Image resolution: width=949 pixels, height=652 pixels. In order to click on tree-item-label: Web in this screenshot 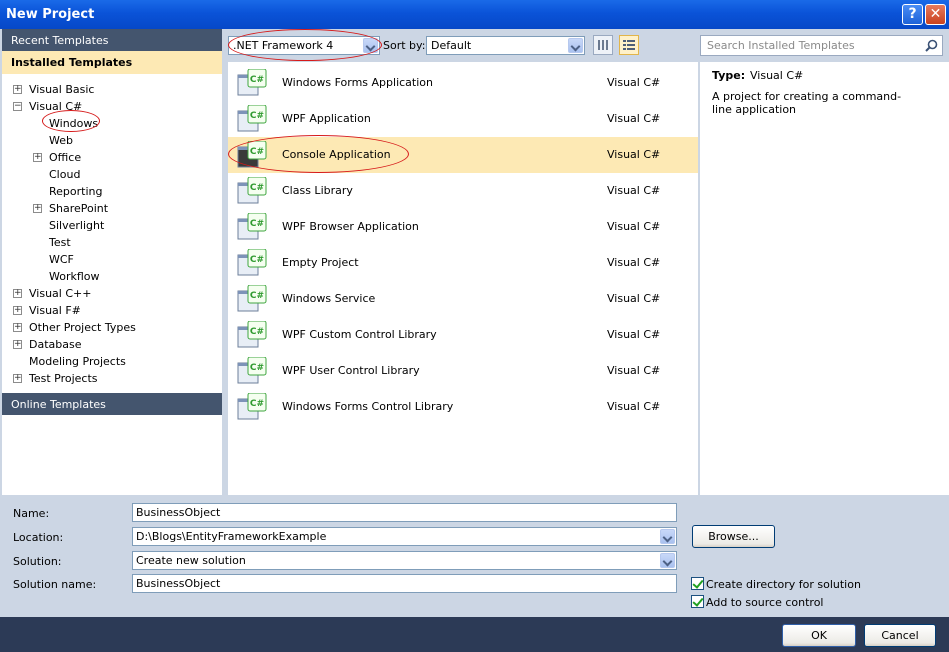, I will do `click(61, 140)`.